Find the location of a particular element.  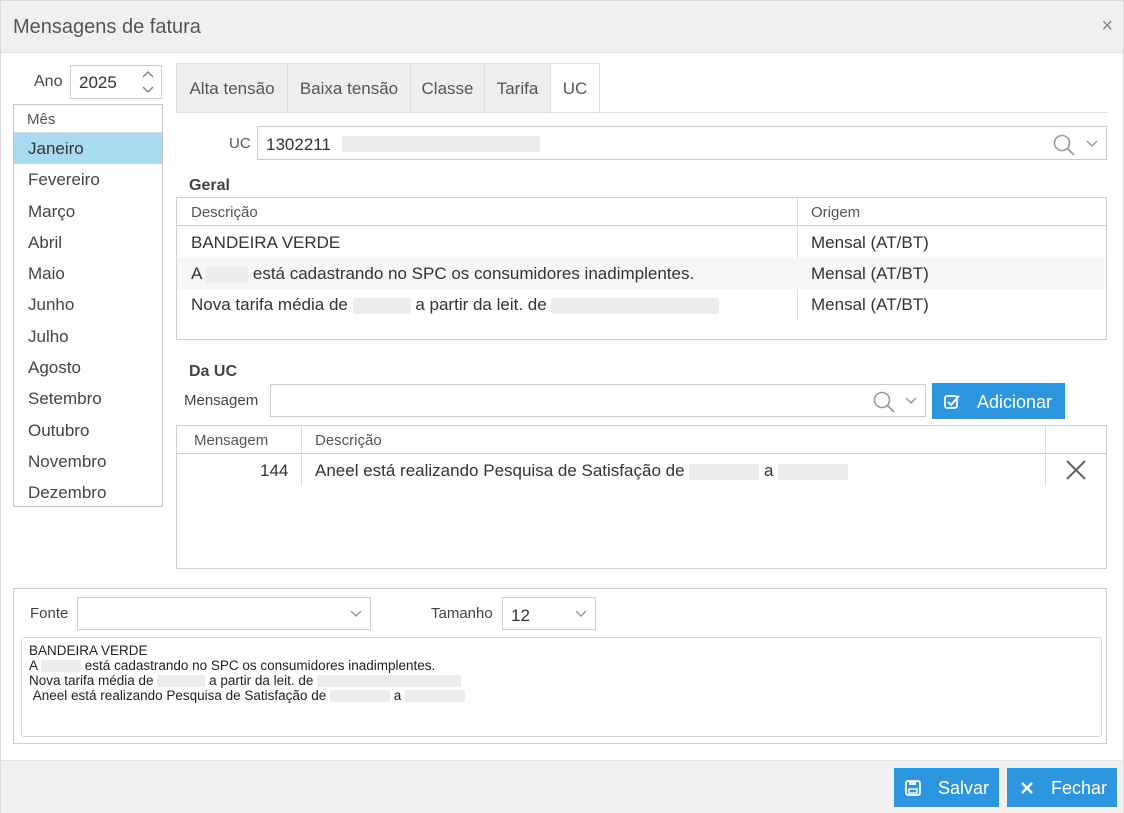

column-header-origem: Origem is located at coordinates (835, 212).